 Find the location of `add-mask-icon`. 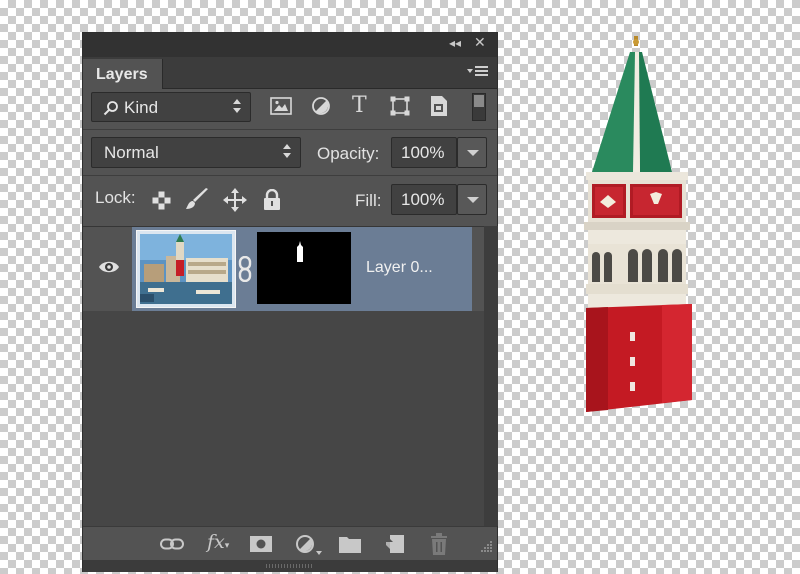

add-mask-icon is located at coordinates (261, 544).